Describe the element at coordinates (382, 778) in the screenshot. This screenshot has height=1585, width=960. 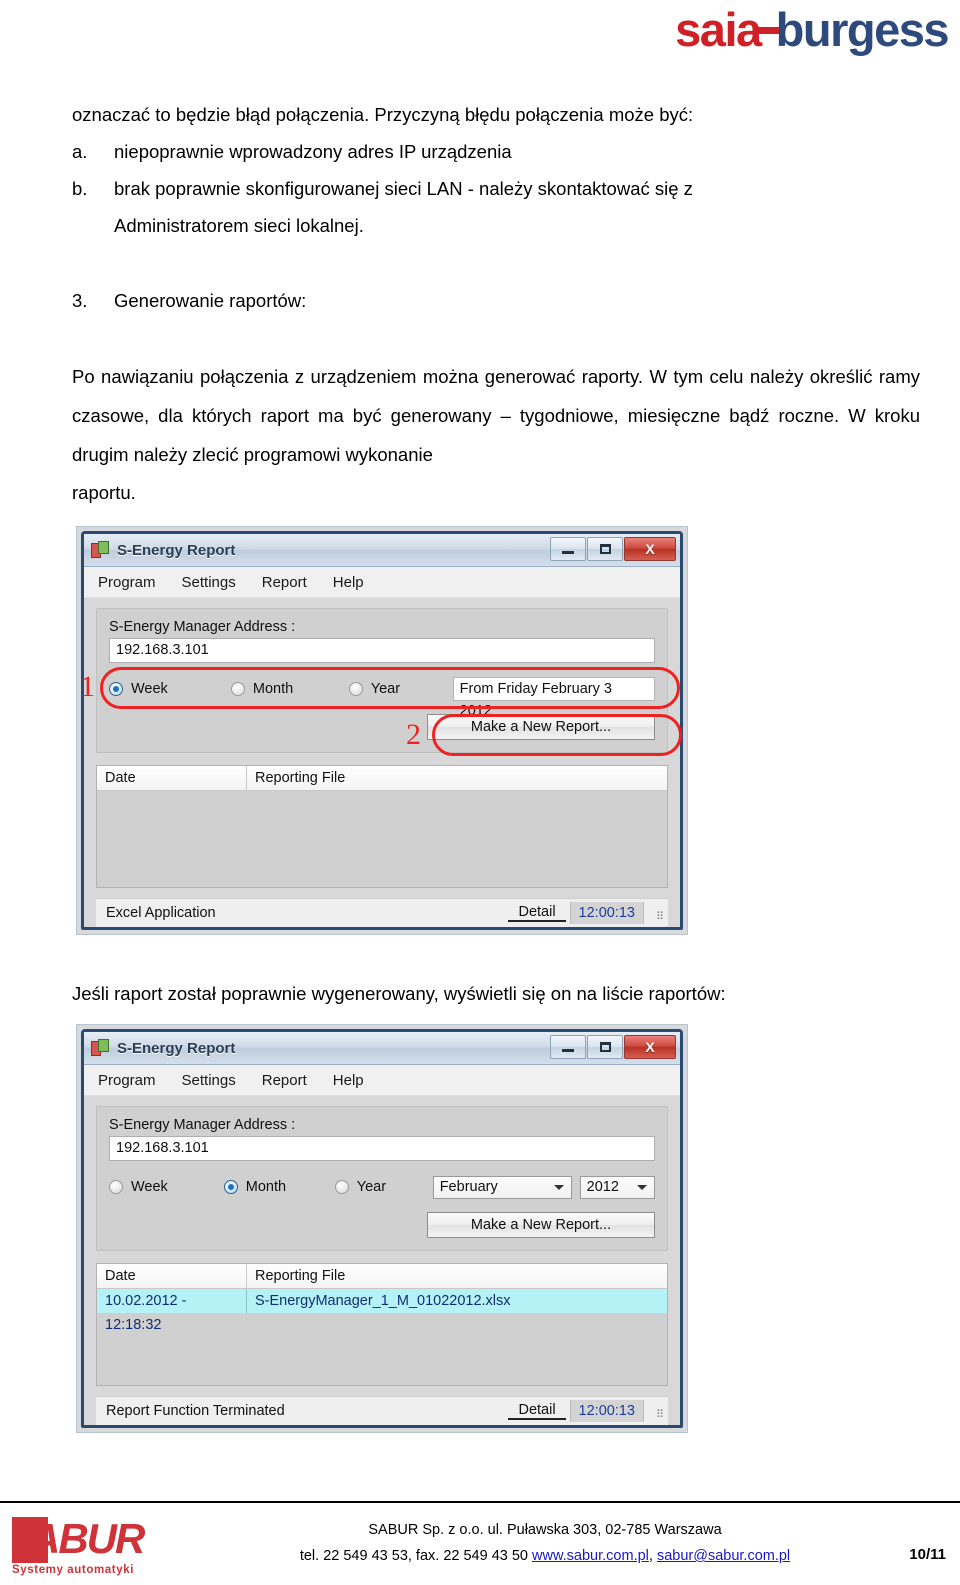
I see `window1-list-header: Date Reporting File` at that location.